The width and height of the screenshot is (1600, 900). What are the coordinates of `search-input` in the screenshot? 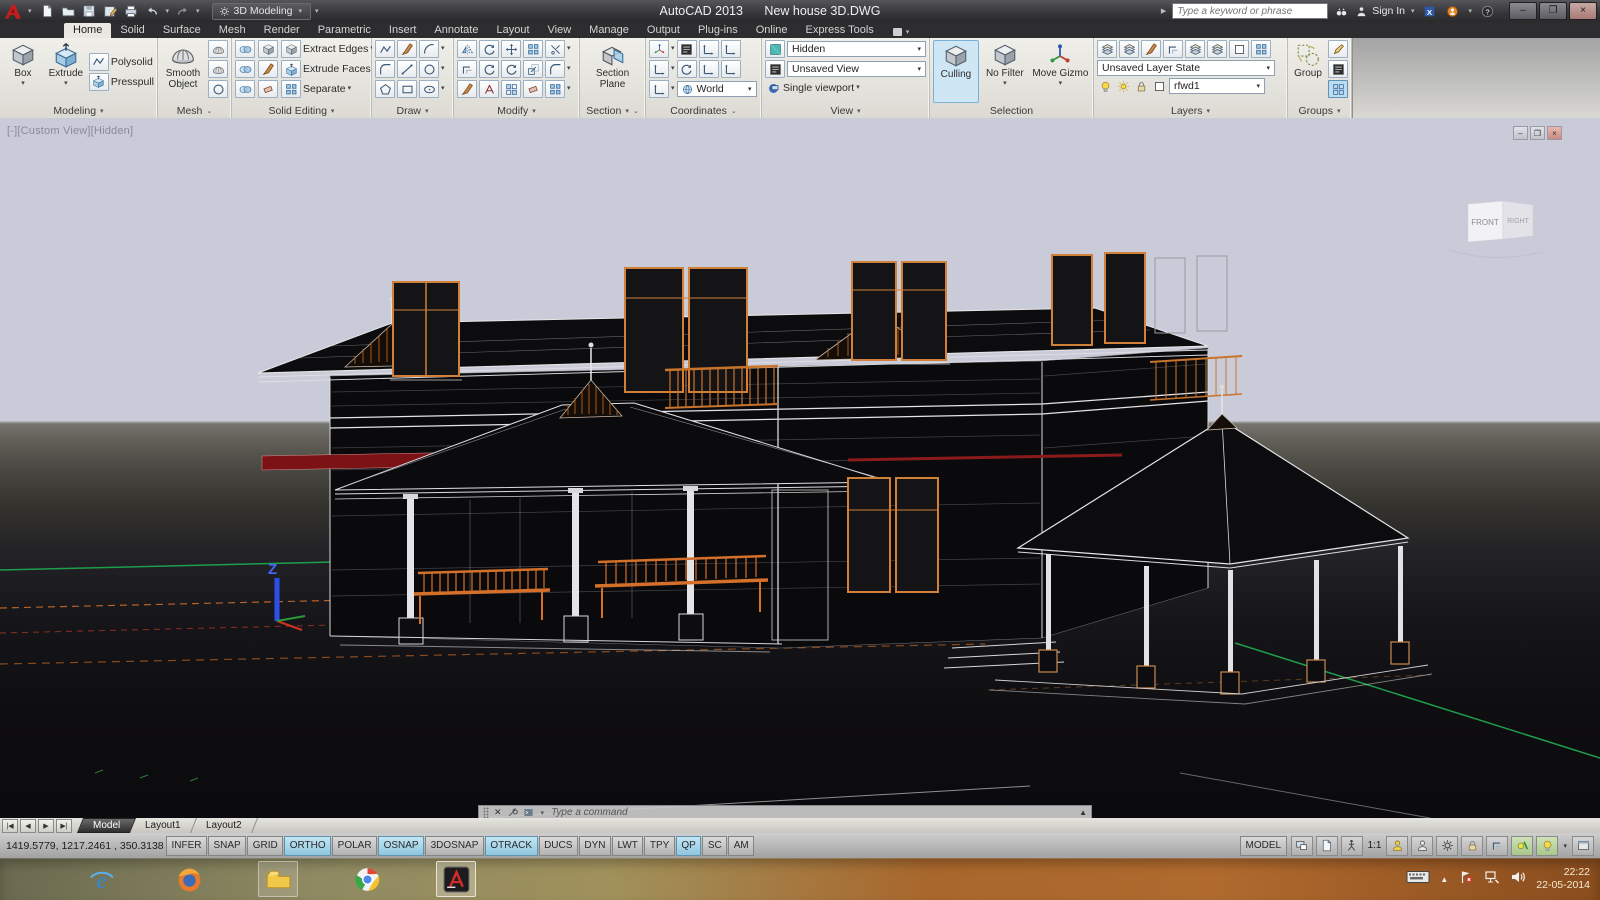 It's located at (1250, 11).